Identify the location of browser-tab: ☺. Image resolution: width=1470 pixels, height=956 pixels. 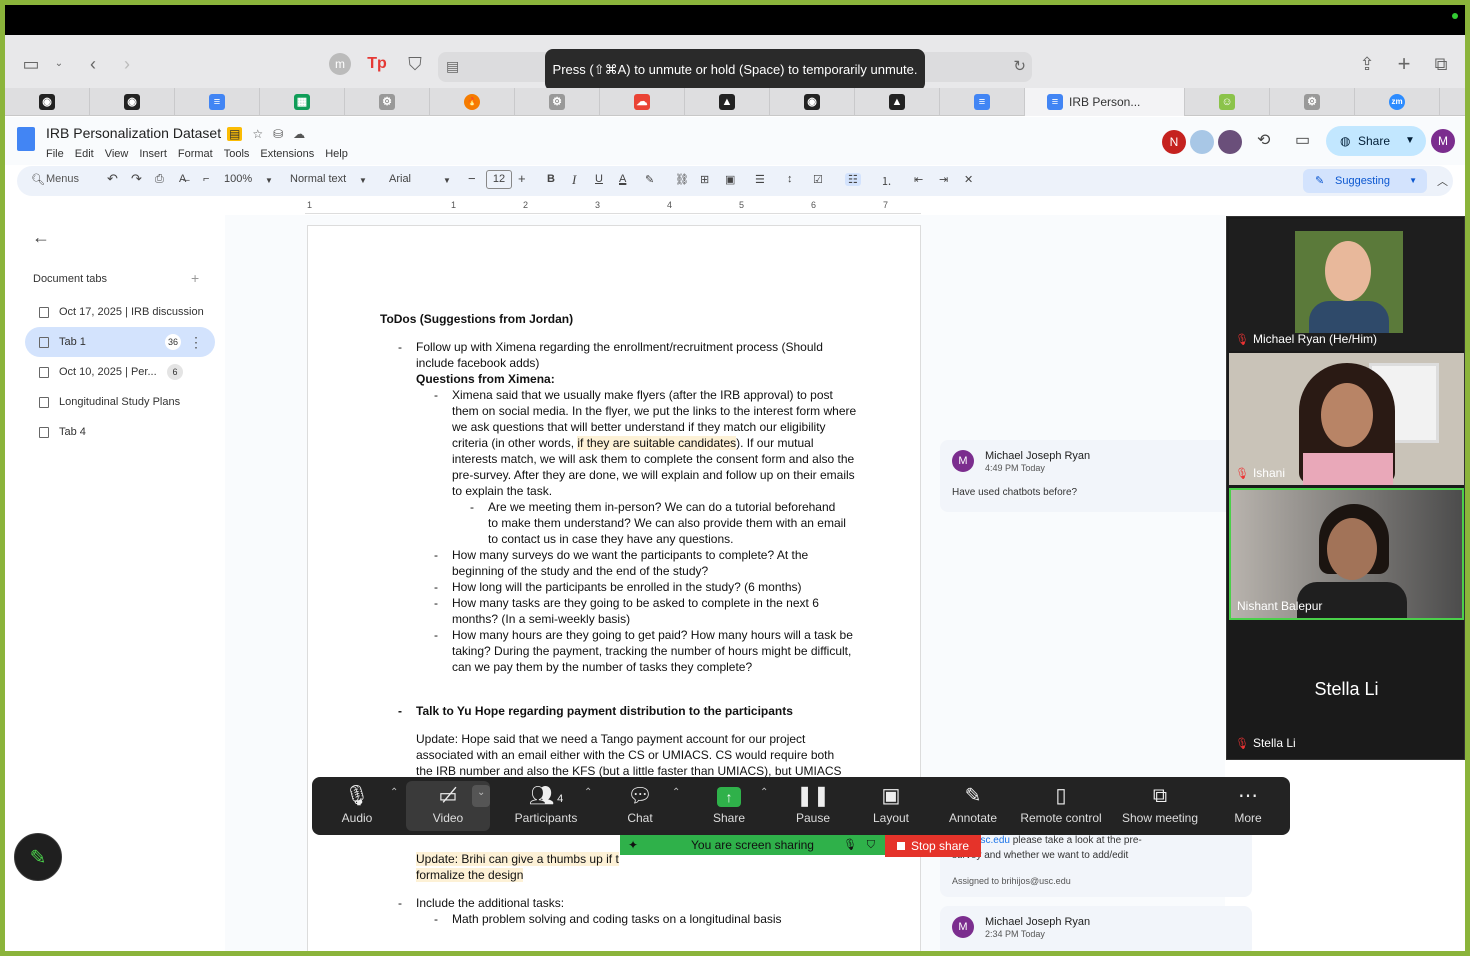
(1227, 102).